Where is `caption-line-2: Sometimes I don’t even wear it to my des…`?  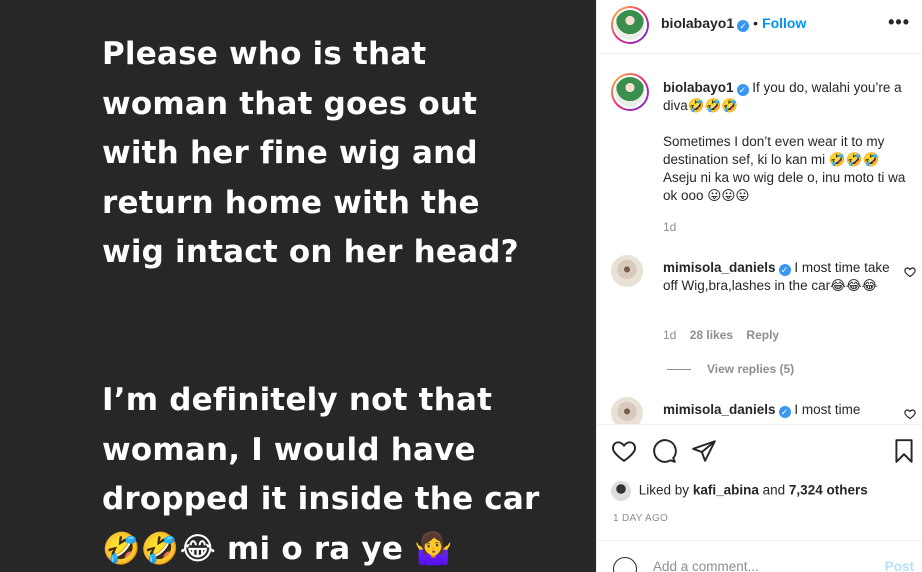
caption-line-2: Sometimes I don’t even wear it to my des… is located at coordinates (784, 168).